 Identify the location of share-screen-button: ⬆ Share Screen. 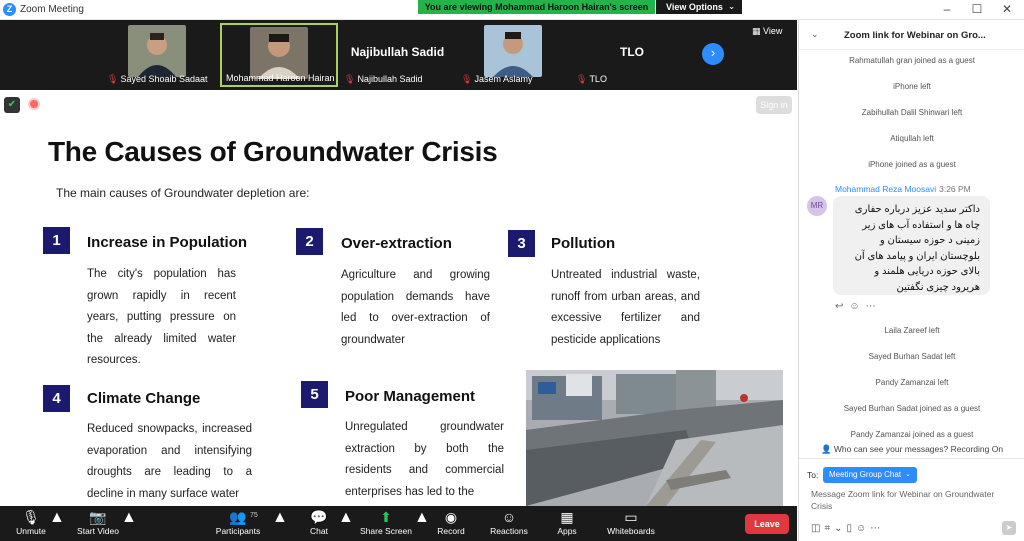
(386, 522).